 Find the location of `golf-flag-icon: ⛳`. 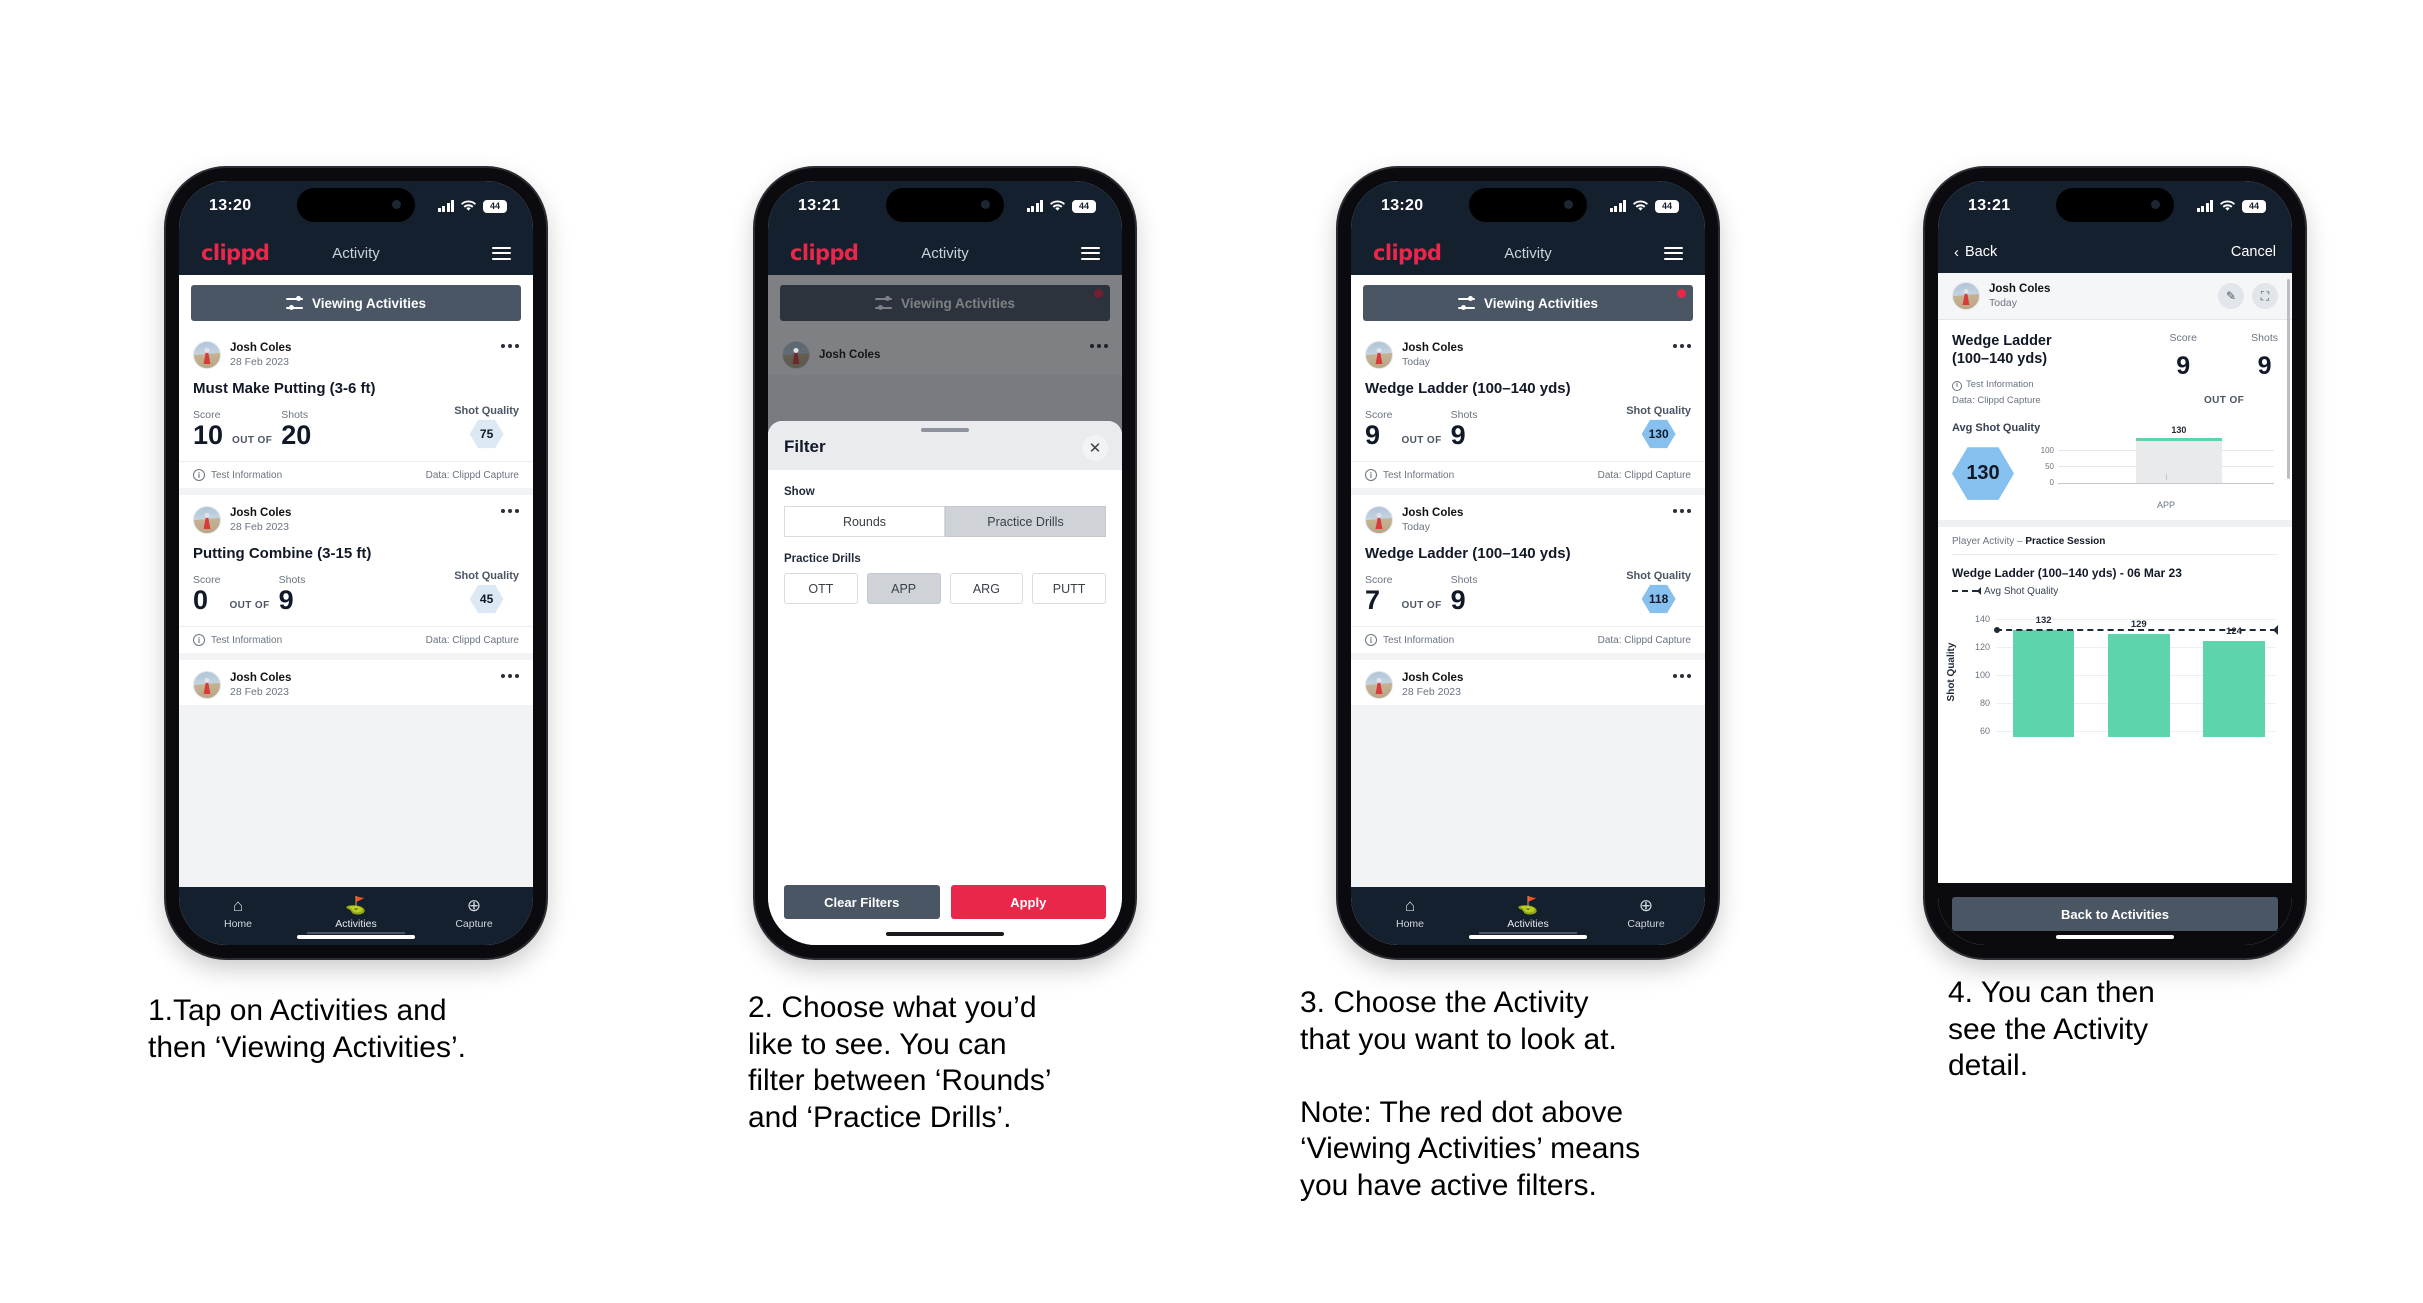

golf-flag-icon: ⛳ is located at coordinates (1528, 905).